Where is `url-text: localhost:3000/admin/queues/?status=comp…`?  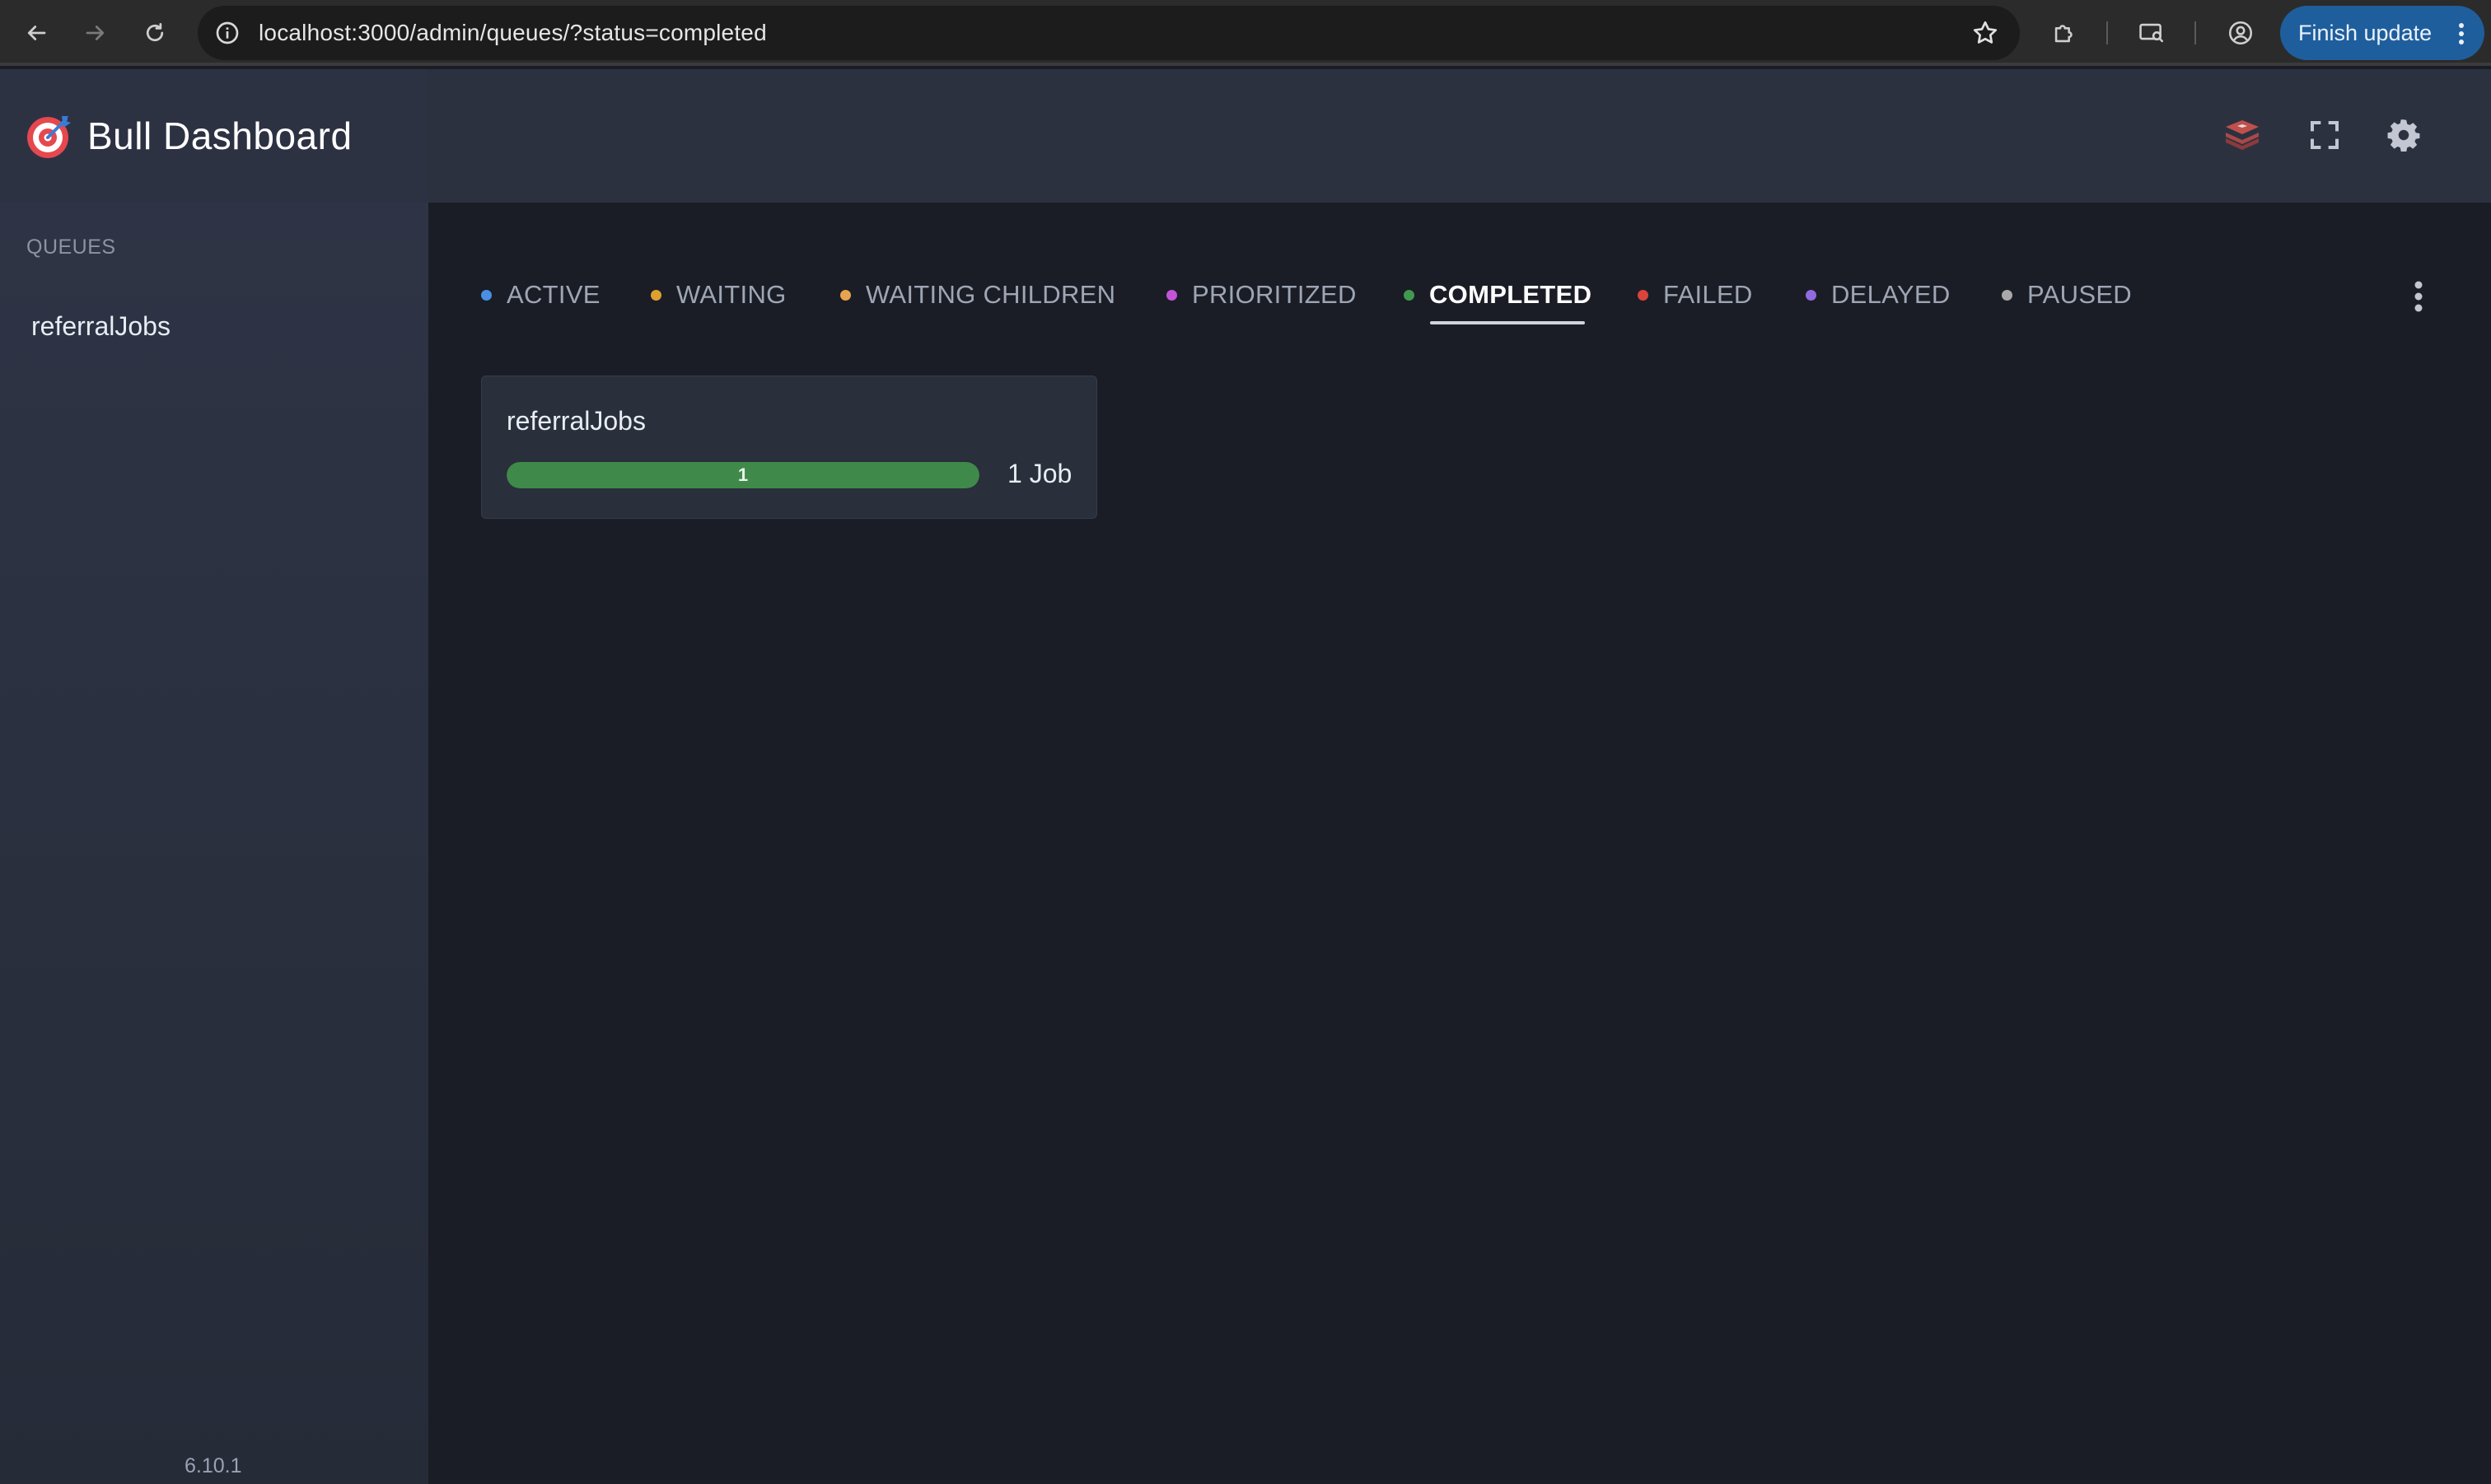 url-text: localhost:3000/admin/queues/?status=comp… is located at coordinates (513, 33).